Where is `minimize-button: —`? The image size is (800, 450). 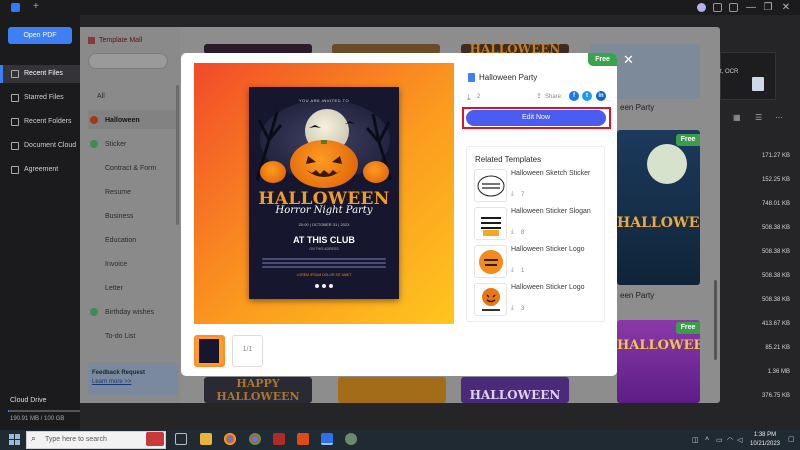
minimize-button: — is located at coordinates (751, 7).